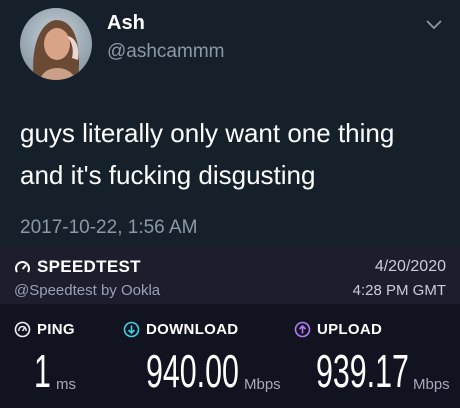 The width and height of the screenshot is (460, 408). Describe the element at coordinates (165, 52) in the screenshot. I see `user-handle: @ashcammm` at that location.